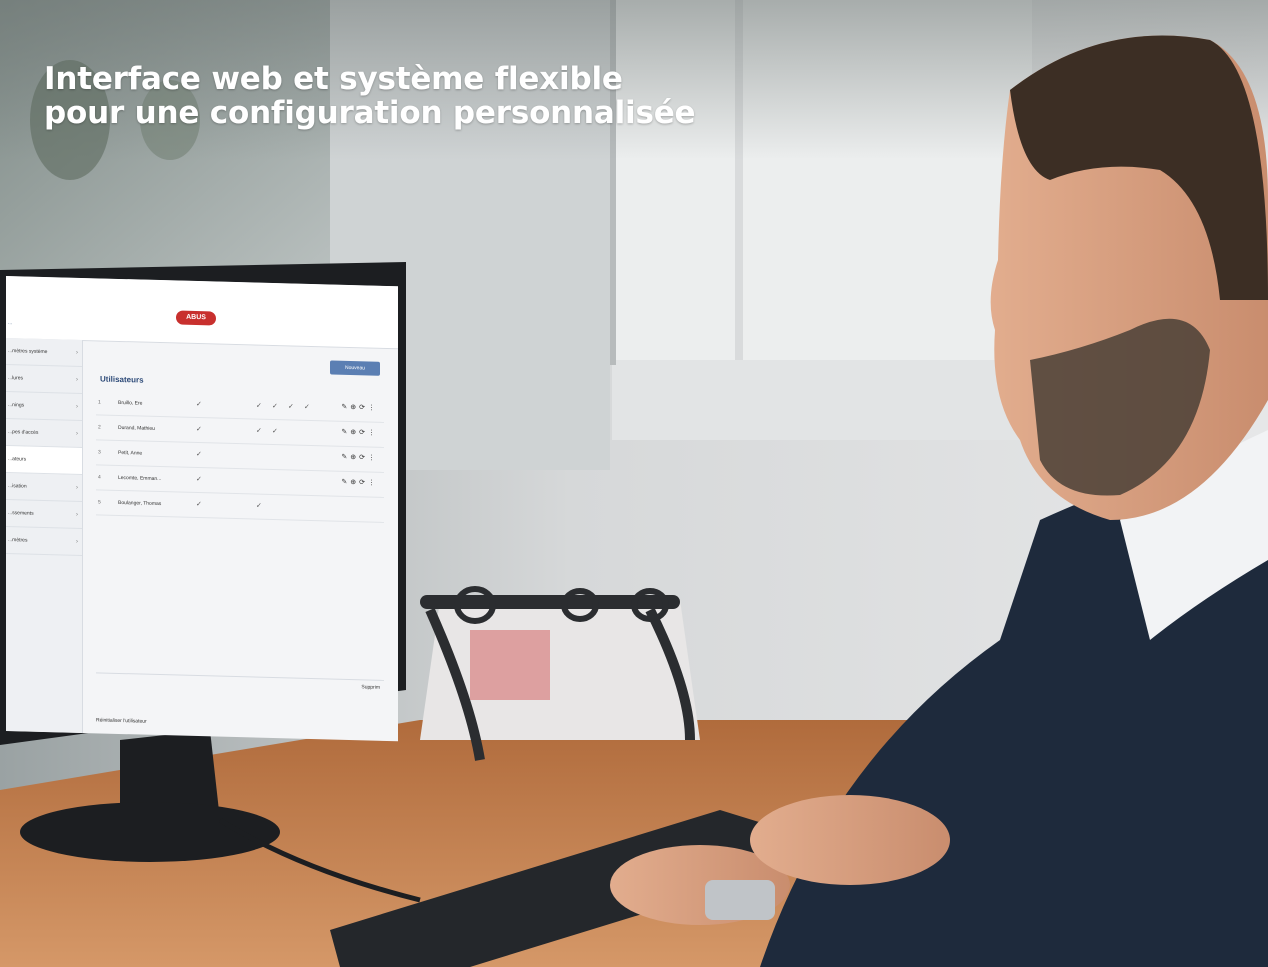 This screenshot has width=1268, height=967. I want to click on sidebar-item: ...mètres système ›, so click(44, 352).